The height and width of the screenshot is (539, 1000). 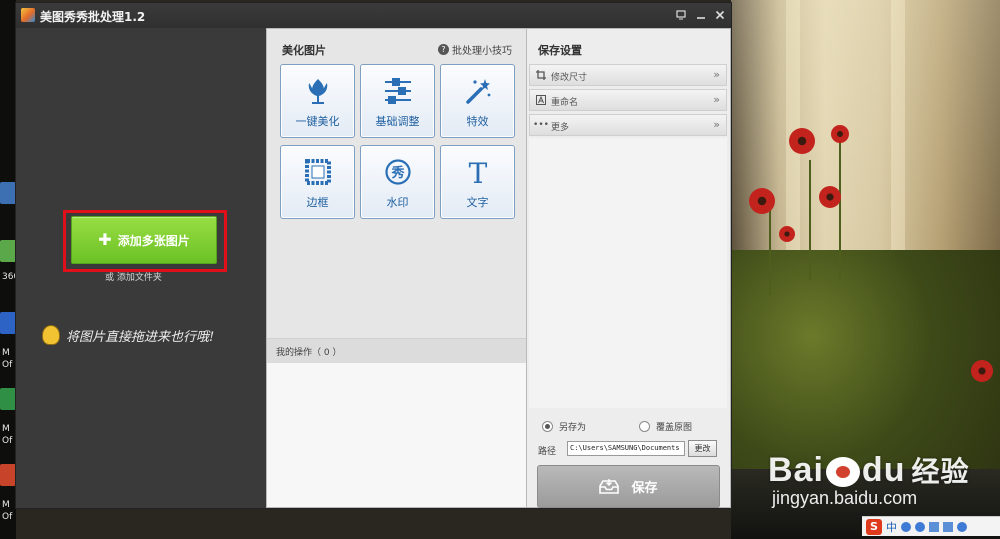 I want to click on tool-watermark: 秀 水印, so click(x=397, y=182).